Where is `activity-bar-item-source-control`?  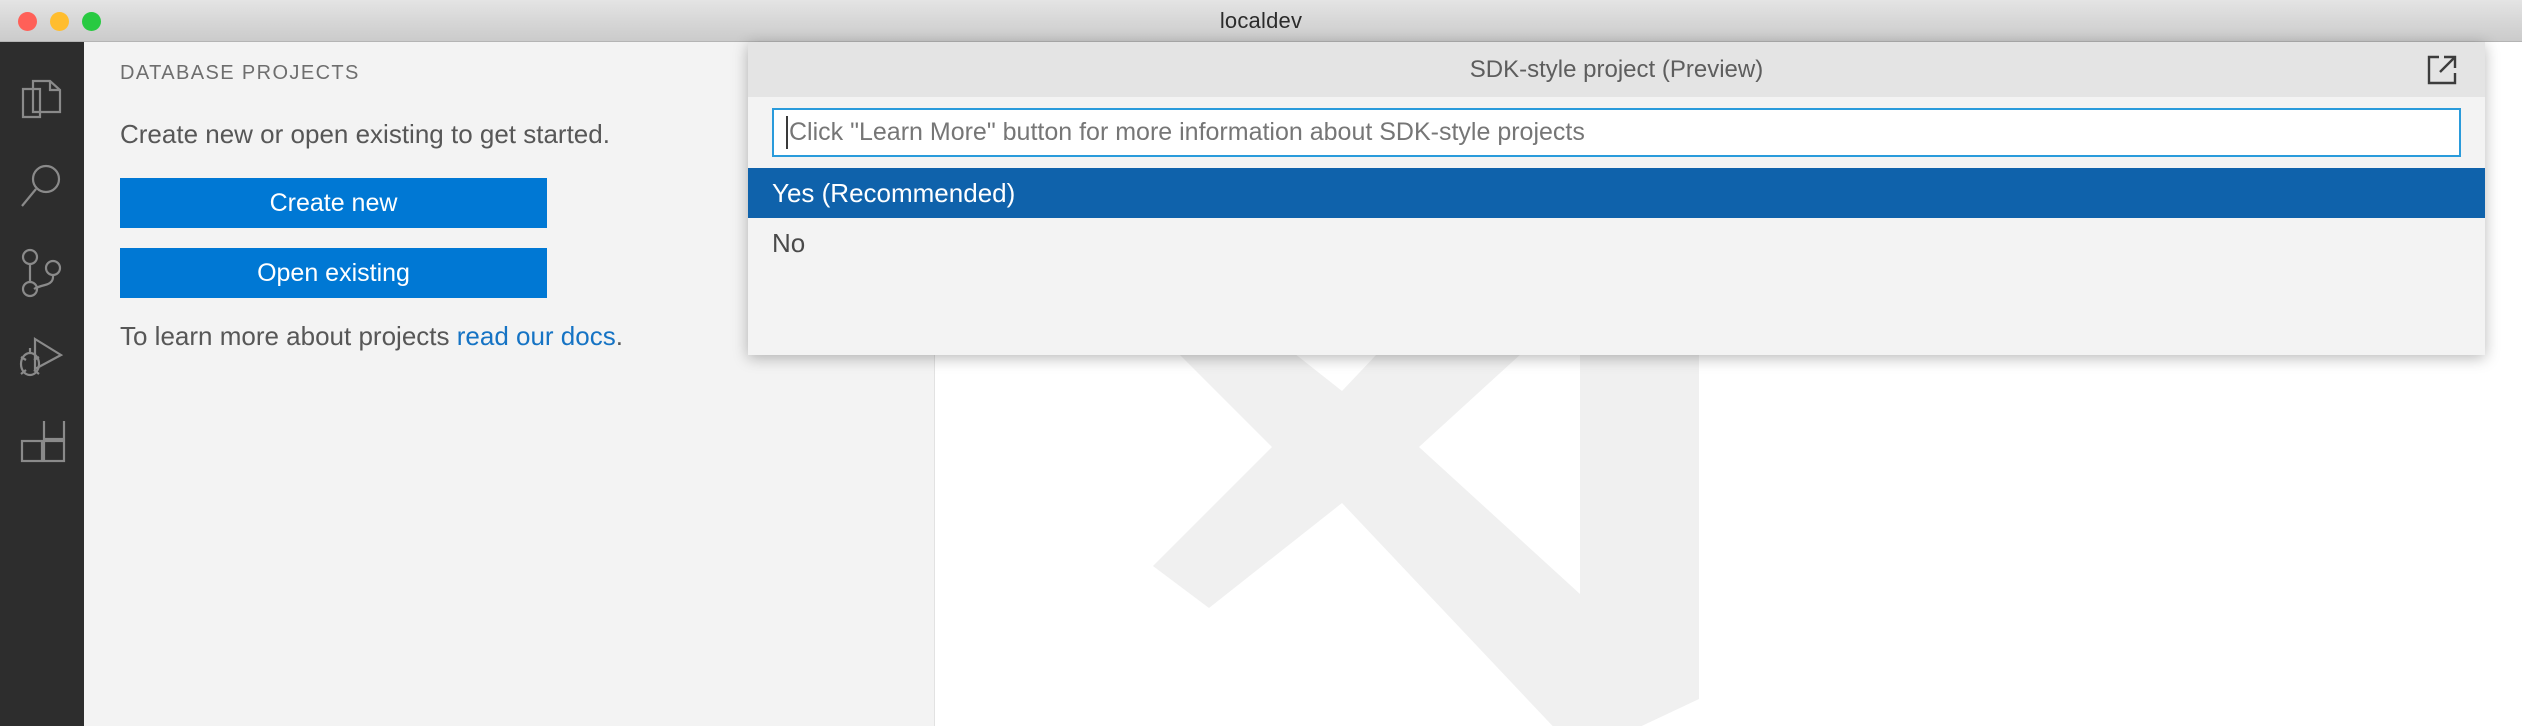
activity-bar-item-source-control is located at coordinates (42, 275).